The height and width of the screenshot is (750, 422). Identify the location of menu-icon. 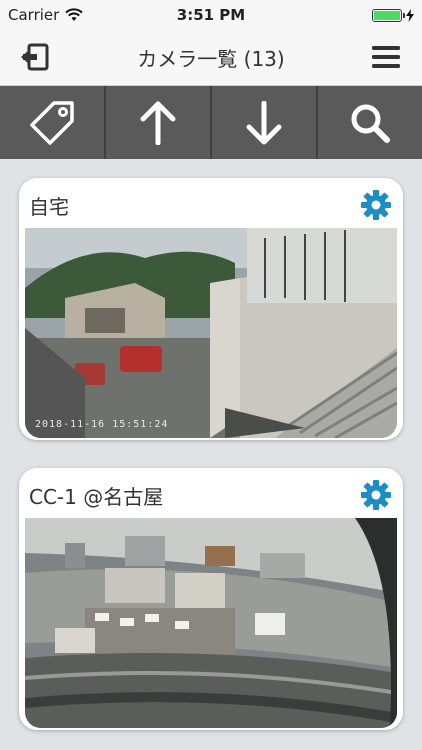
(386, 57).